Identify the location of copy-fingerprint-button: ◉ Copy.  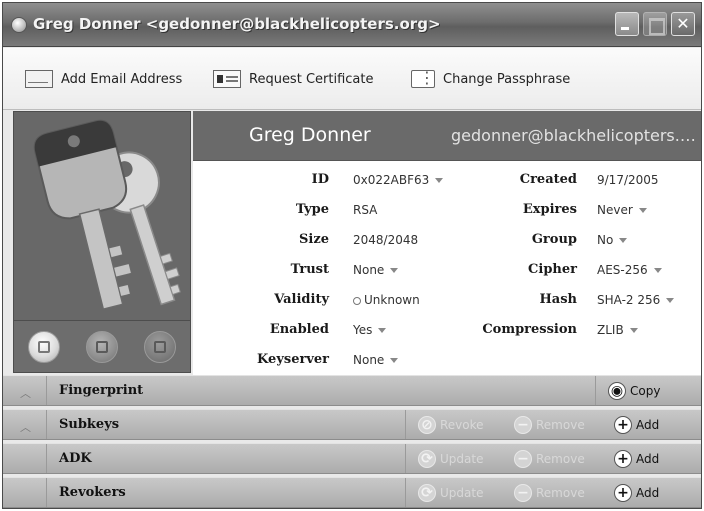
(634, 391).